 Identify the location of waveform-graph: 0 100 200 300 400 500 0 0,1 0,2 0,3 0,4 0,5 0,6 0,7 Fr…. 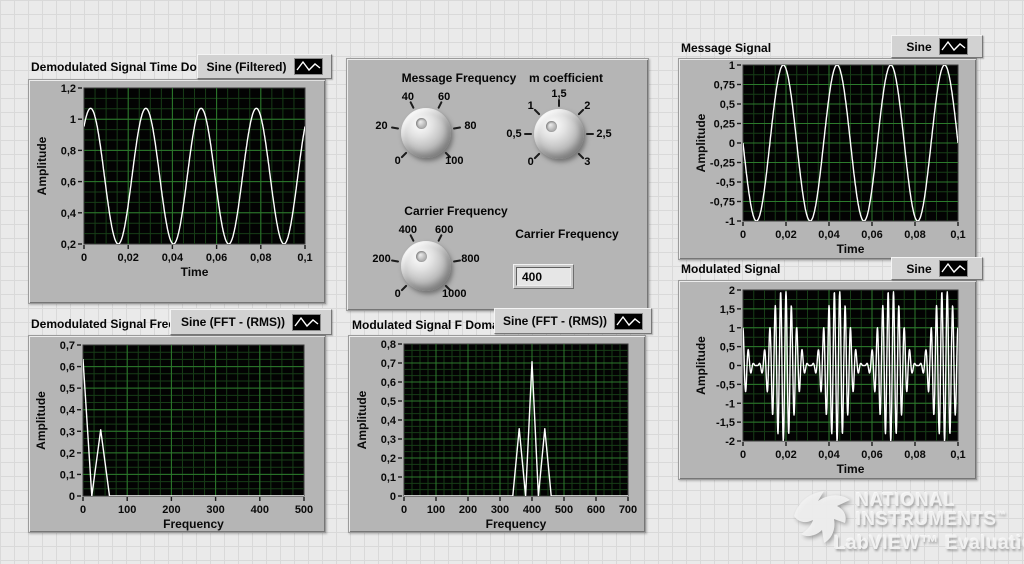
(173, 435).